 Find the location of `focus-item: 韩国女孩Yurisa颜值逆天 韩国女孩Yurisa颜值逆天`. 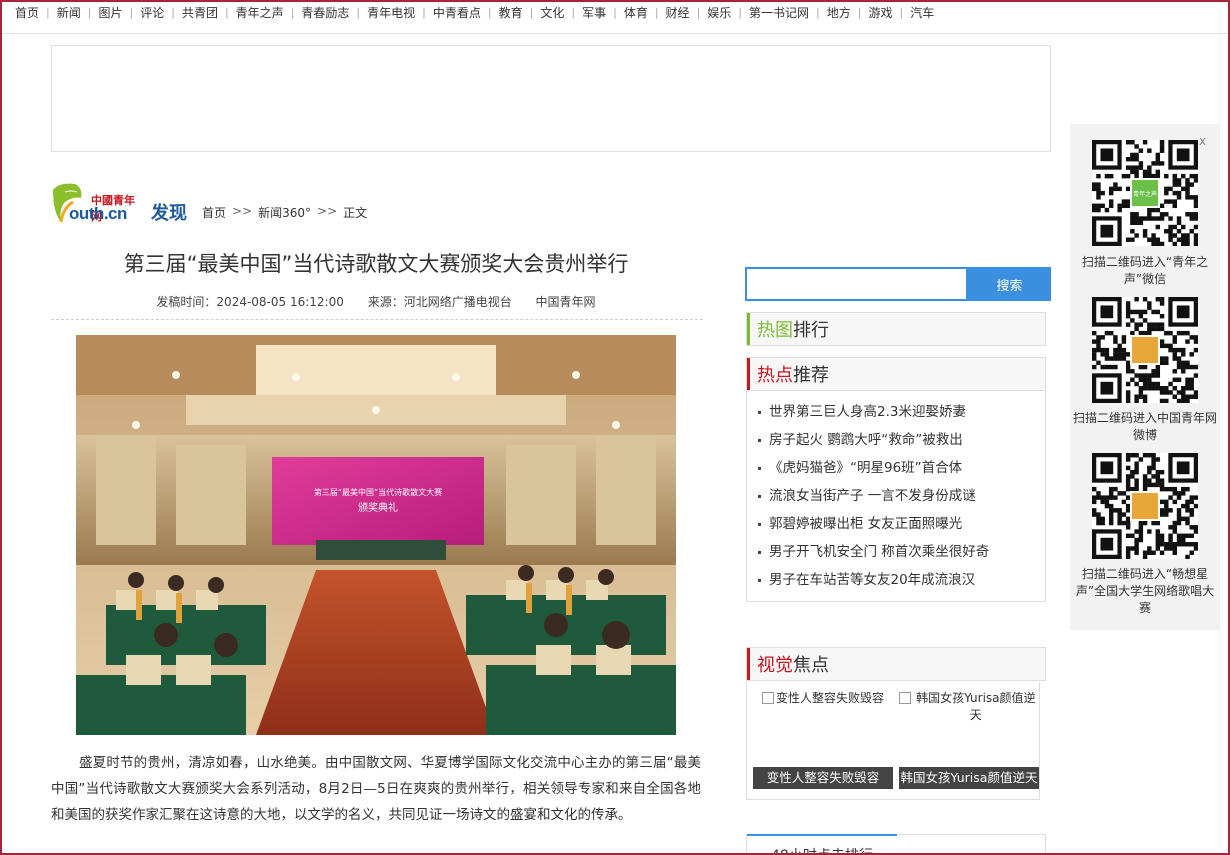

focus-item: 韩国女孩Yurisa颜值逆天 韩国女孩Yurisa颜值逆天 is located at coordinates (969, 740).